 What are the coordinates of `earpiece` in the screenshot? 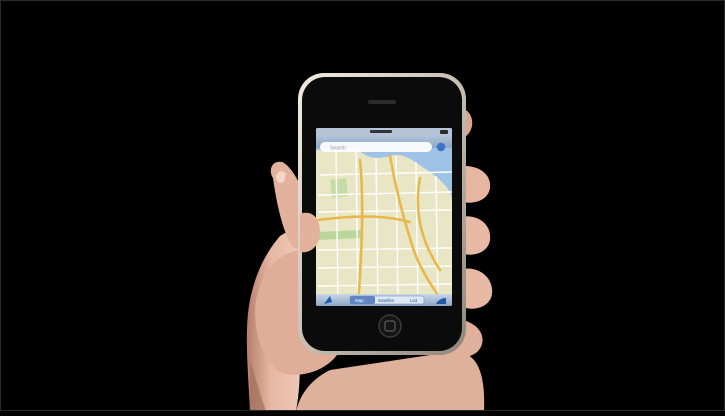 It's located at (382, 102).